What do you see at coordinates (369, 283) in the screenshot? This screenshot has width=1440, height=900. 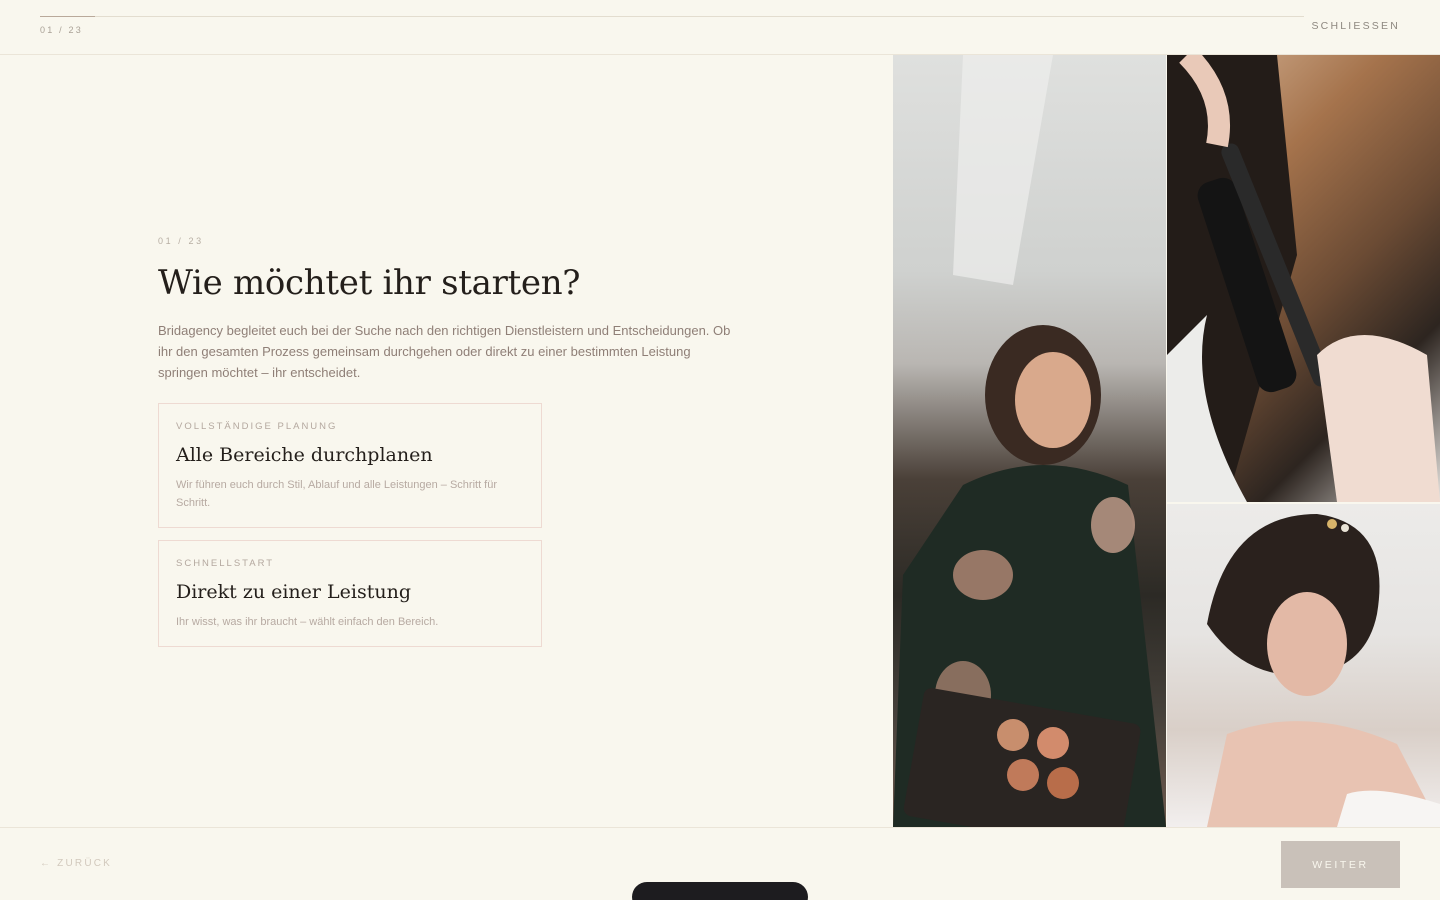 I see `page-title: Wie möchtet ihr starten?` at bounding box center [369, 283].